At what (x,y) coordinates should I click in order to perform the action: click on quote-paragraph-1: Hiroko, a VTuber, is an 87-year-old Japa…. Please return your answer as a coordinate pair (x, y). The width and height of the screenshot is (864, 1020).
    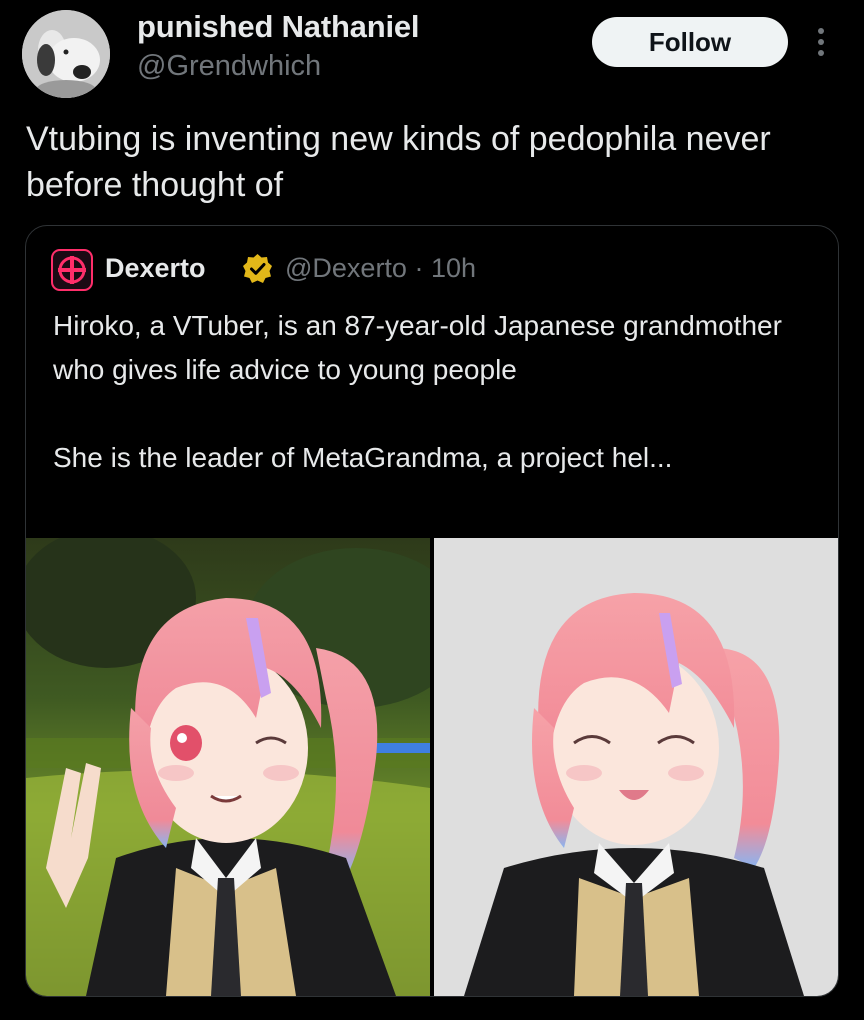
    Looking at the image, I should click on (417, 347).